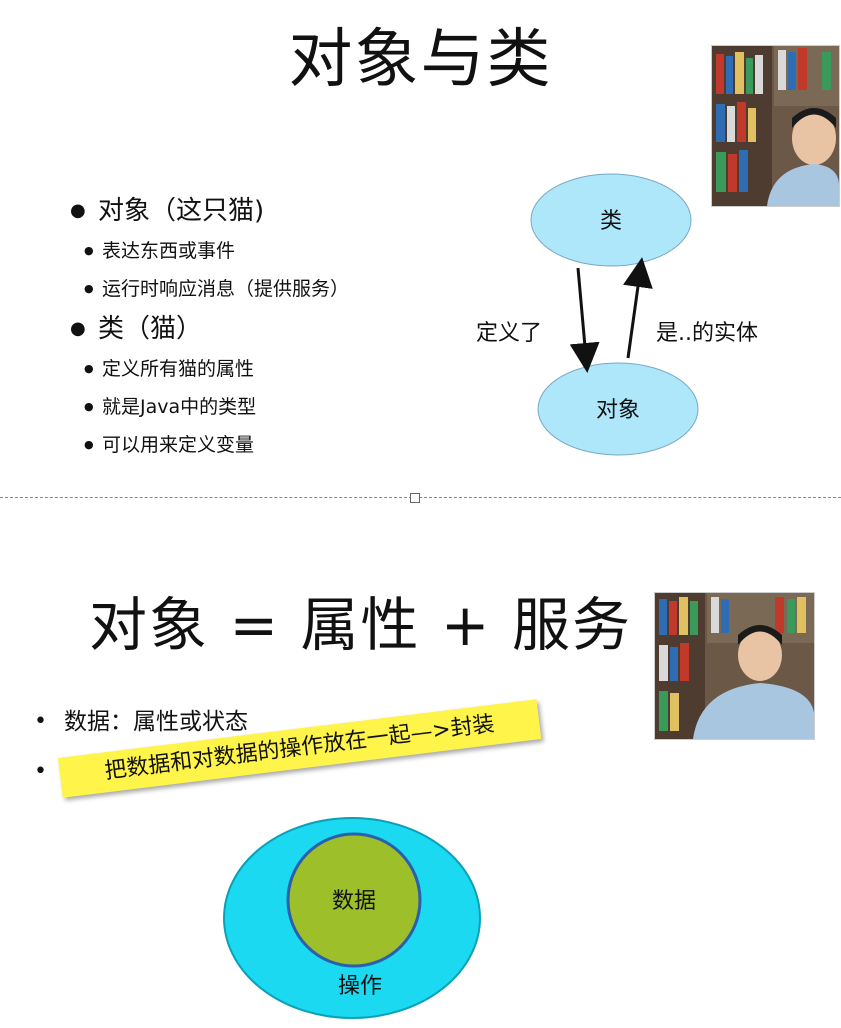 The height and width of the screenshot is (1028, 841). What do you see at coordinates (618, 410) in the screenshot?
I see `object-ellipse-label: 对象` at bounding box center [618, 410].